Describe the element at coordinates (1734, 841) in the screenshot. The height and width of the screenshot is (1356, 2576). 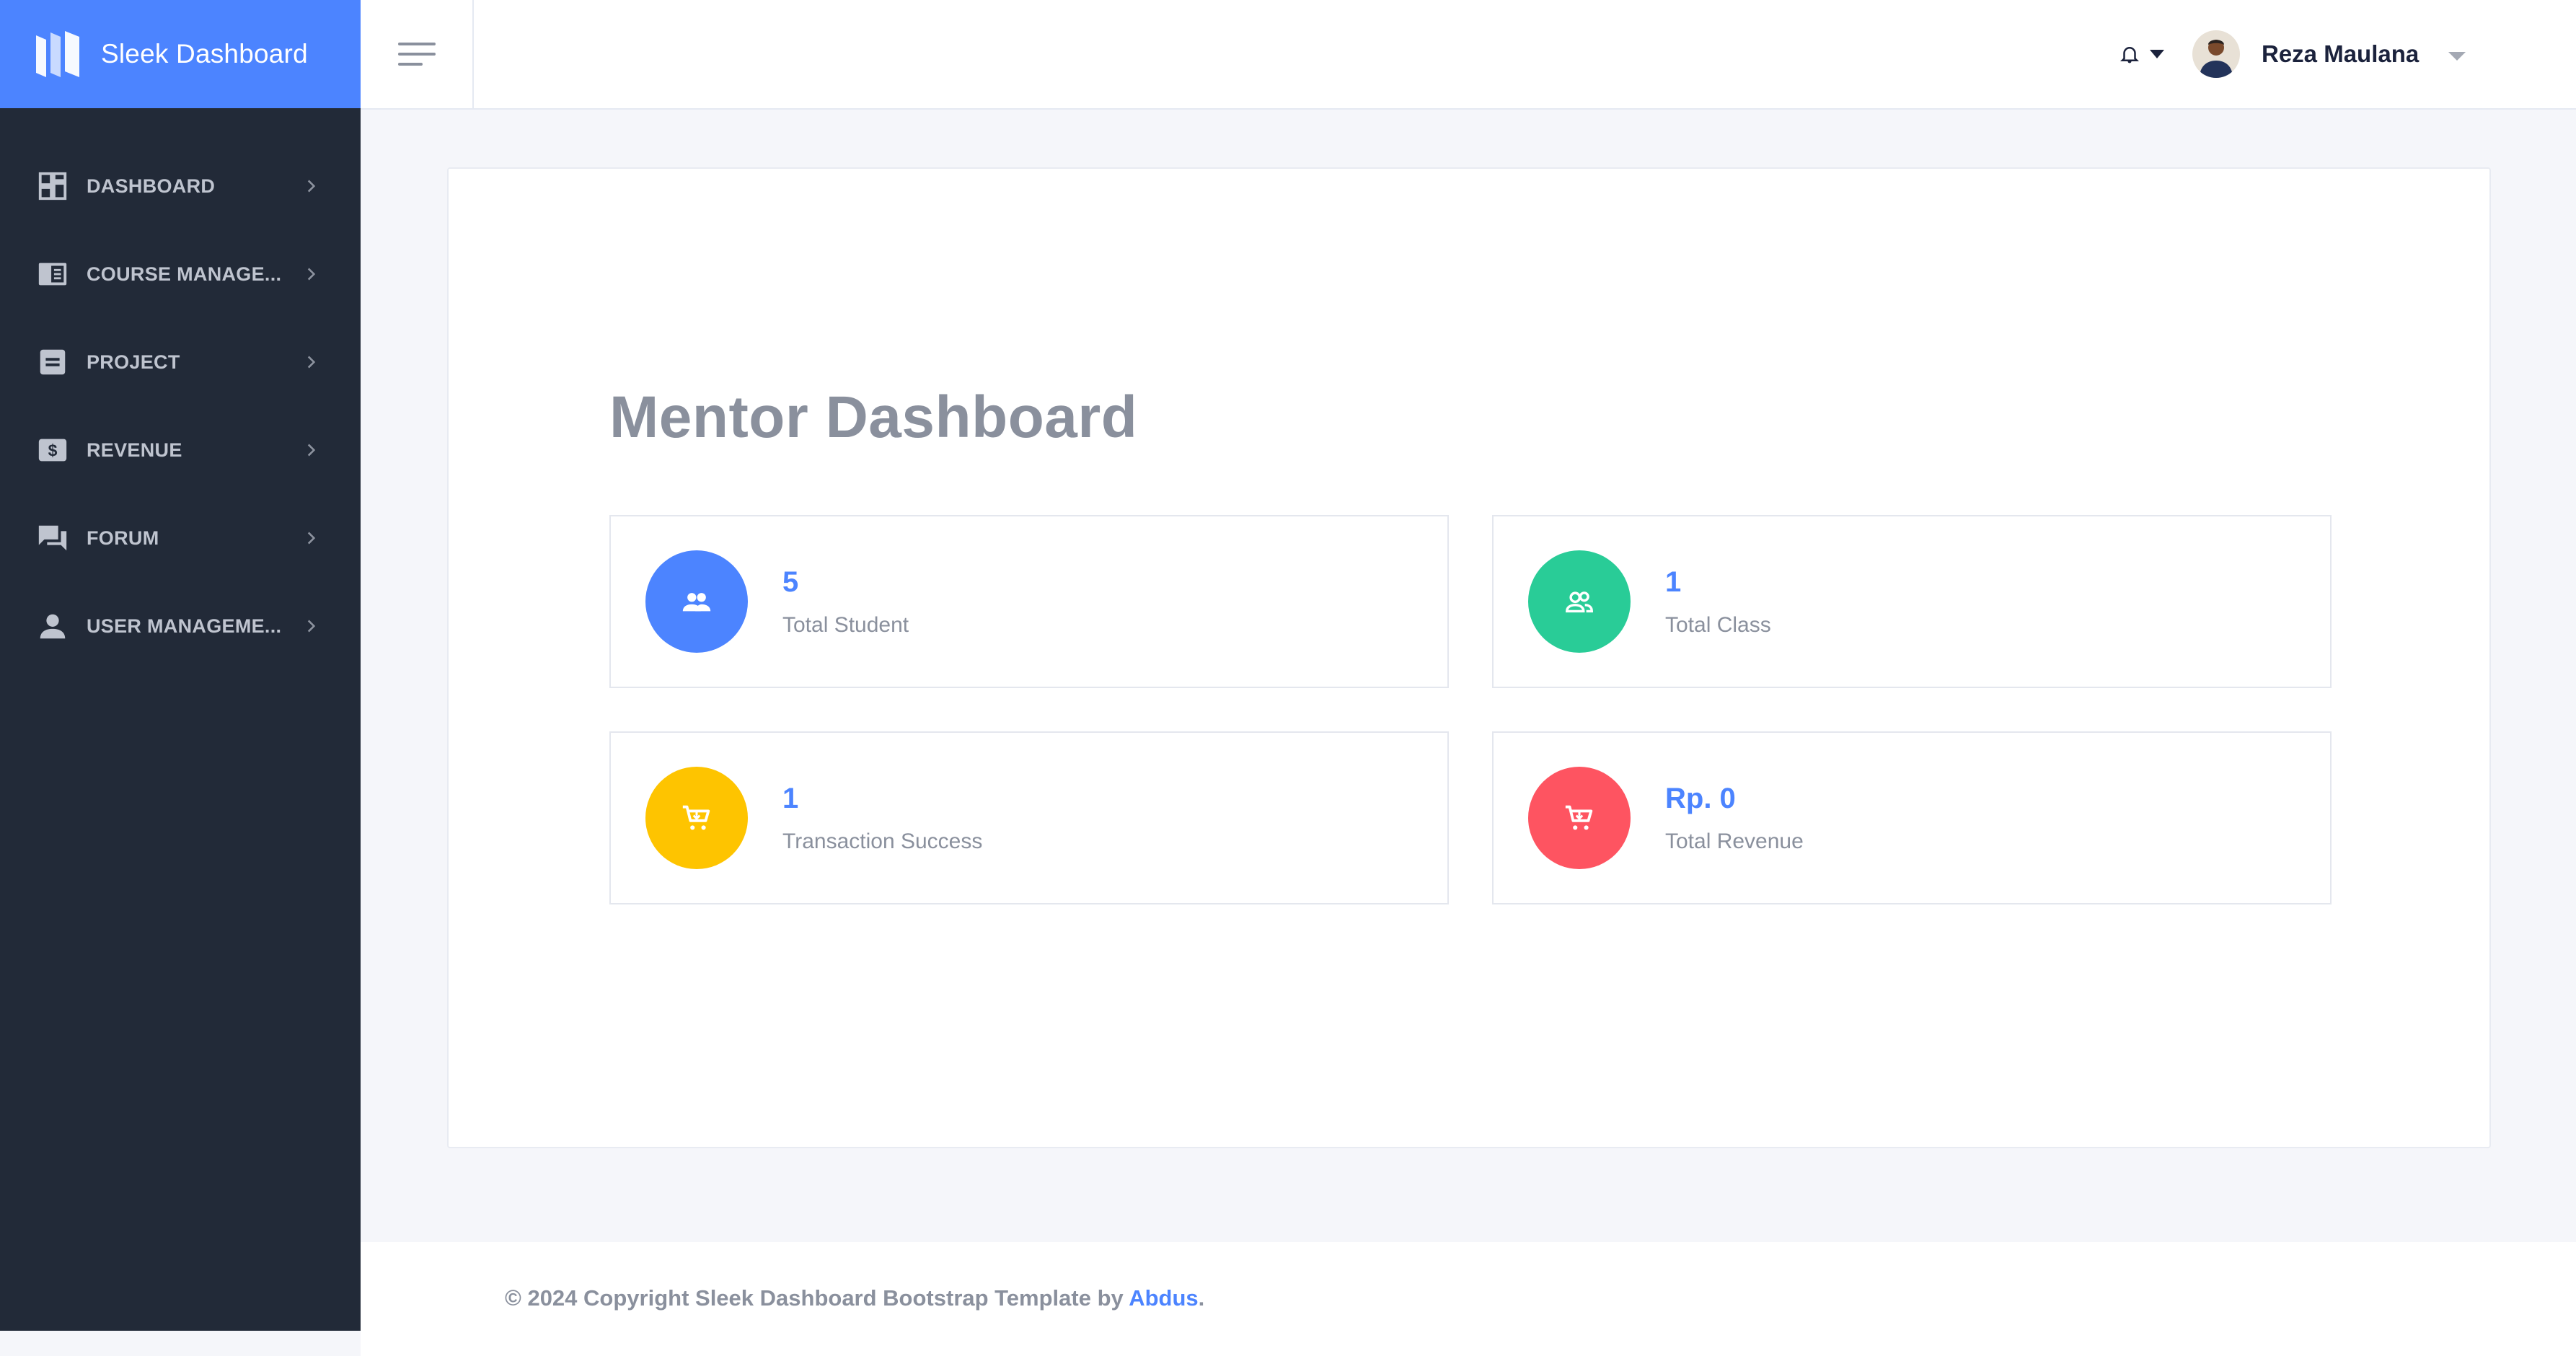
I see `stat-label: Total Revenue` at that location.